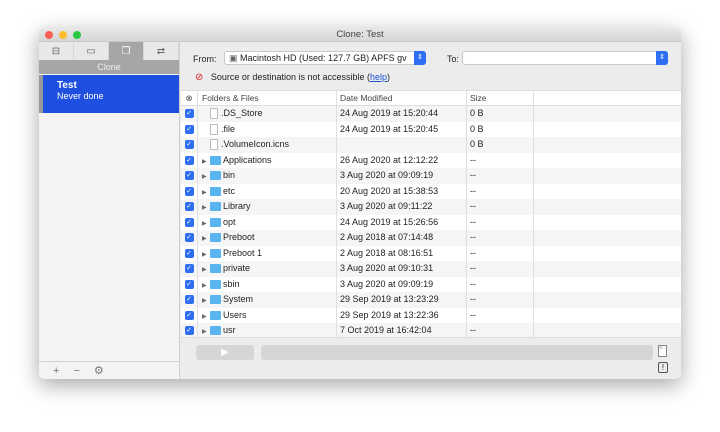 Image resolution: width=720 pixels, height=432 pixels. Describe the element at coordinates (161, 51) in the screenshot. I see `sync-icon: ⇄` at that location.